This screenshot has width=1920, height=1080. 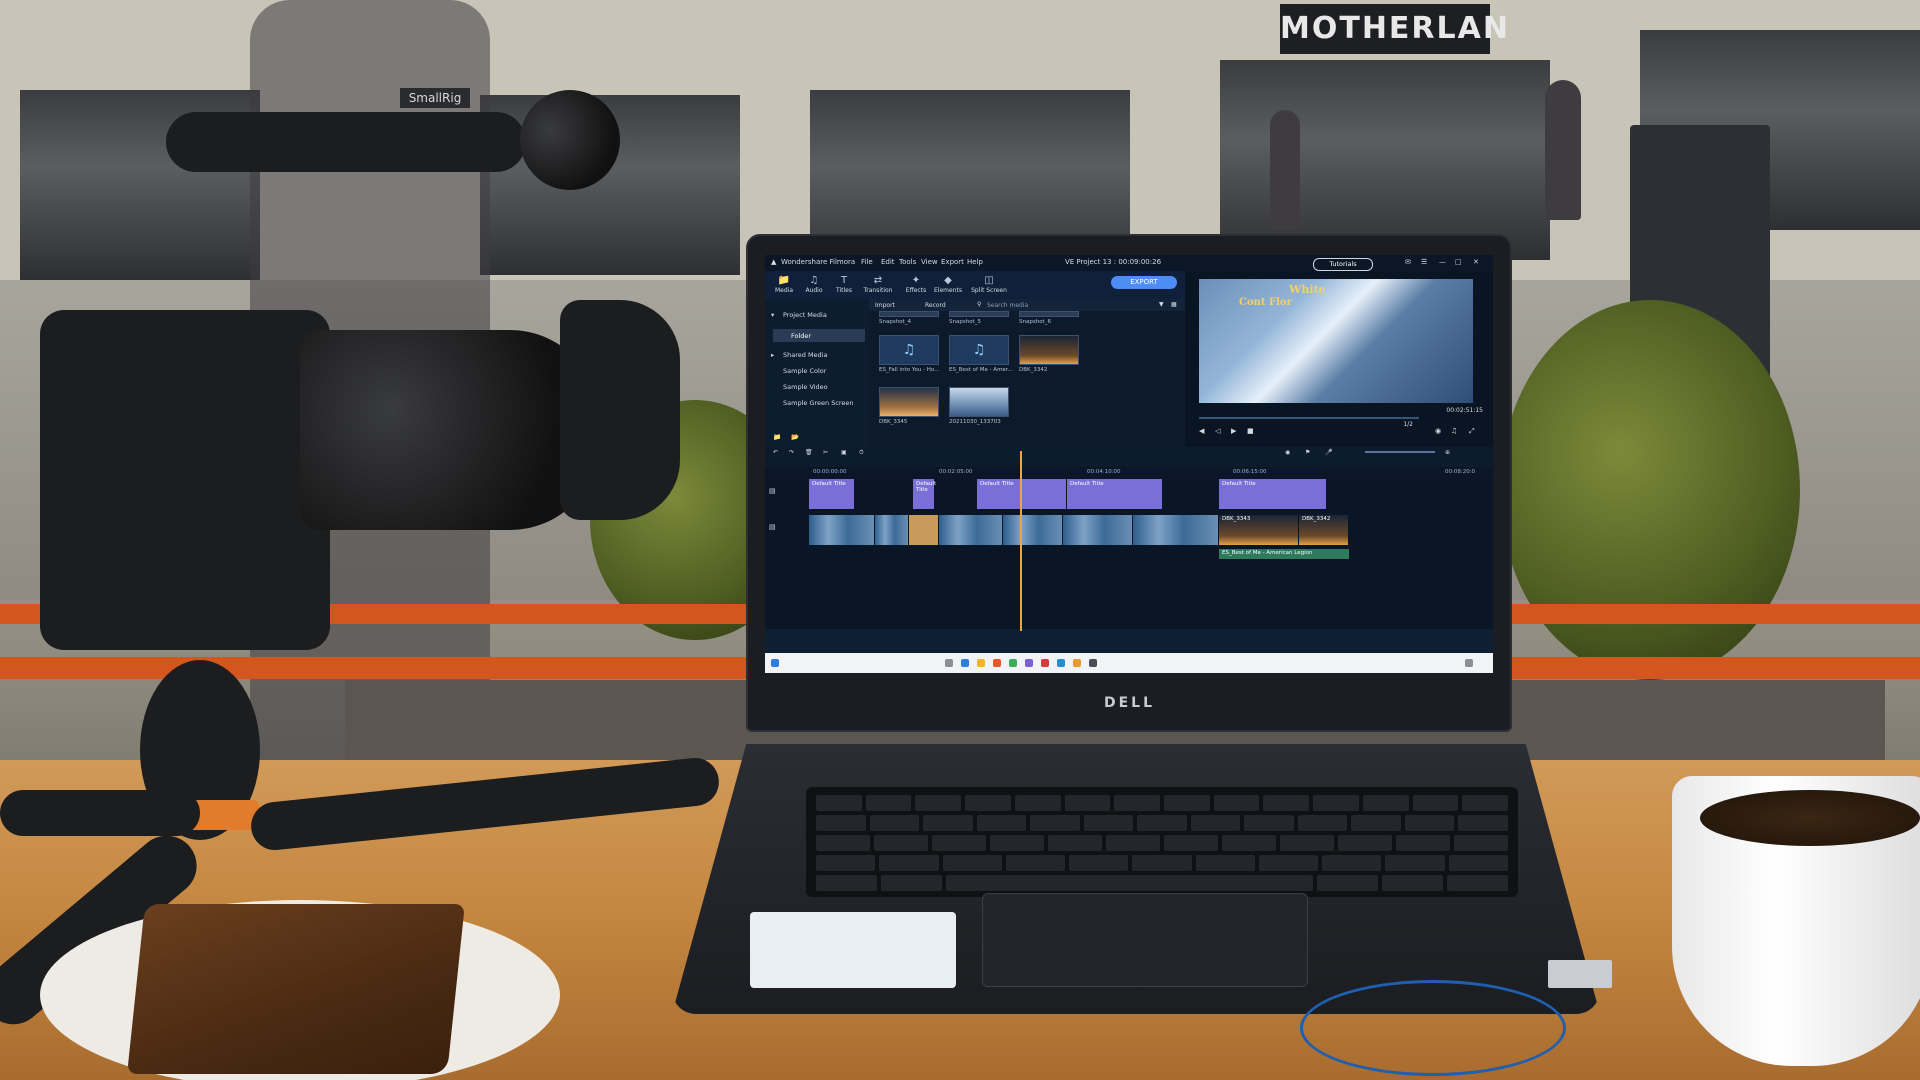 What do you see at coordinates (989, 280) in the screenshot?
I see `split-screen-icon: ◫` at bounding box center [989, 280].